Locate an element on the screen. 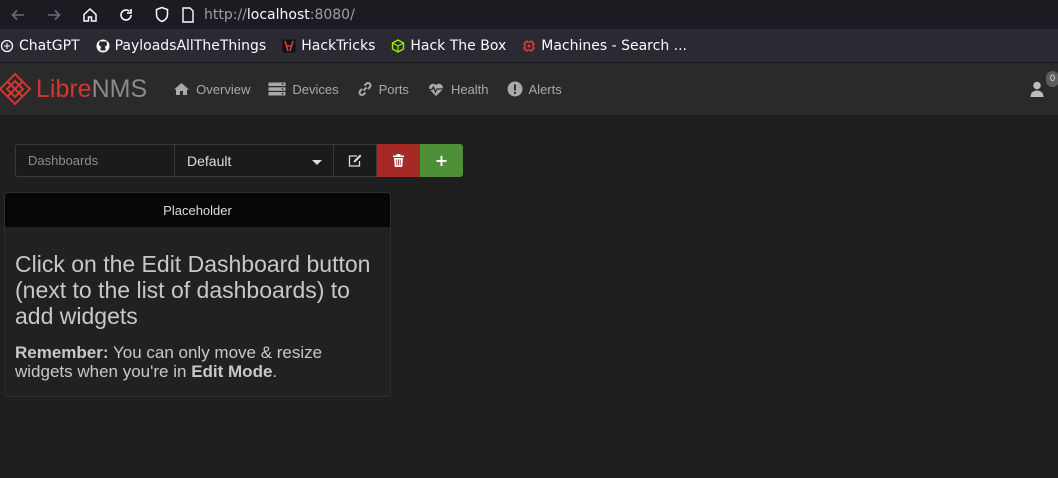  dashboards-label: Dashboards is located at coordinates (95, 160).